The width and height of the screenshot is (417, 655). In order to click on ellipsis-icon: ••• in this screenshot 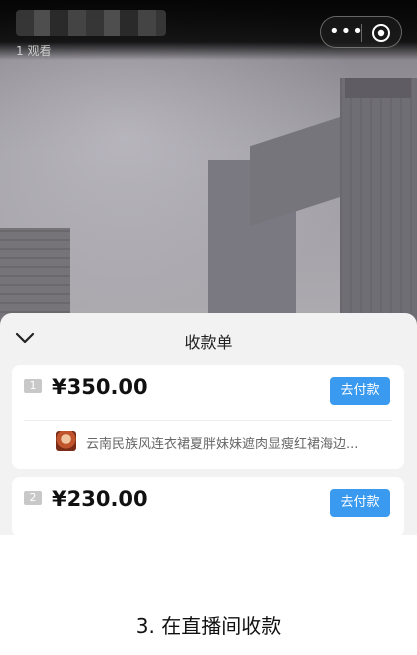, I will do `click(346, 32)`.